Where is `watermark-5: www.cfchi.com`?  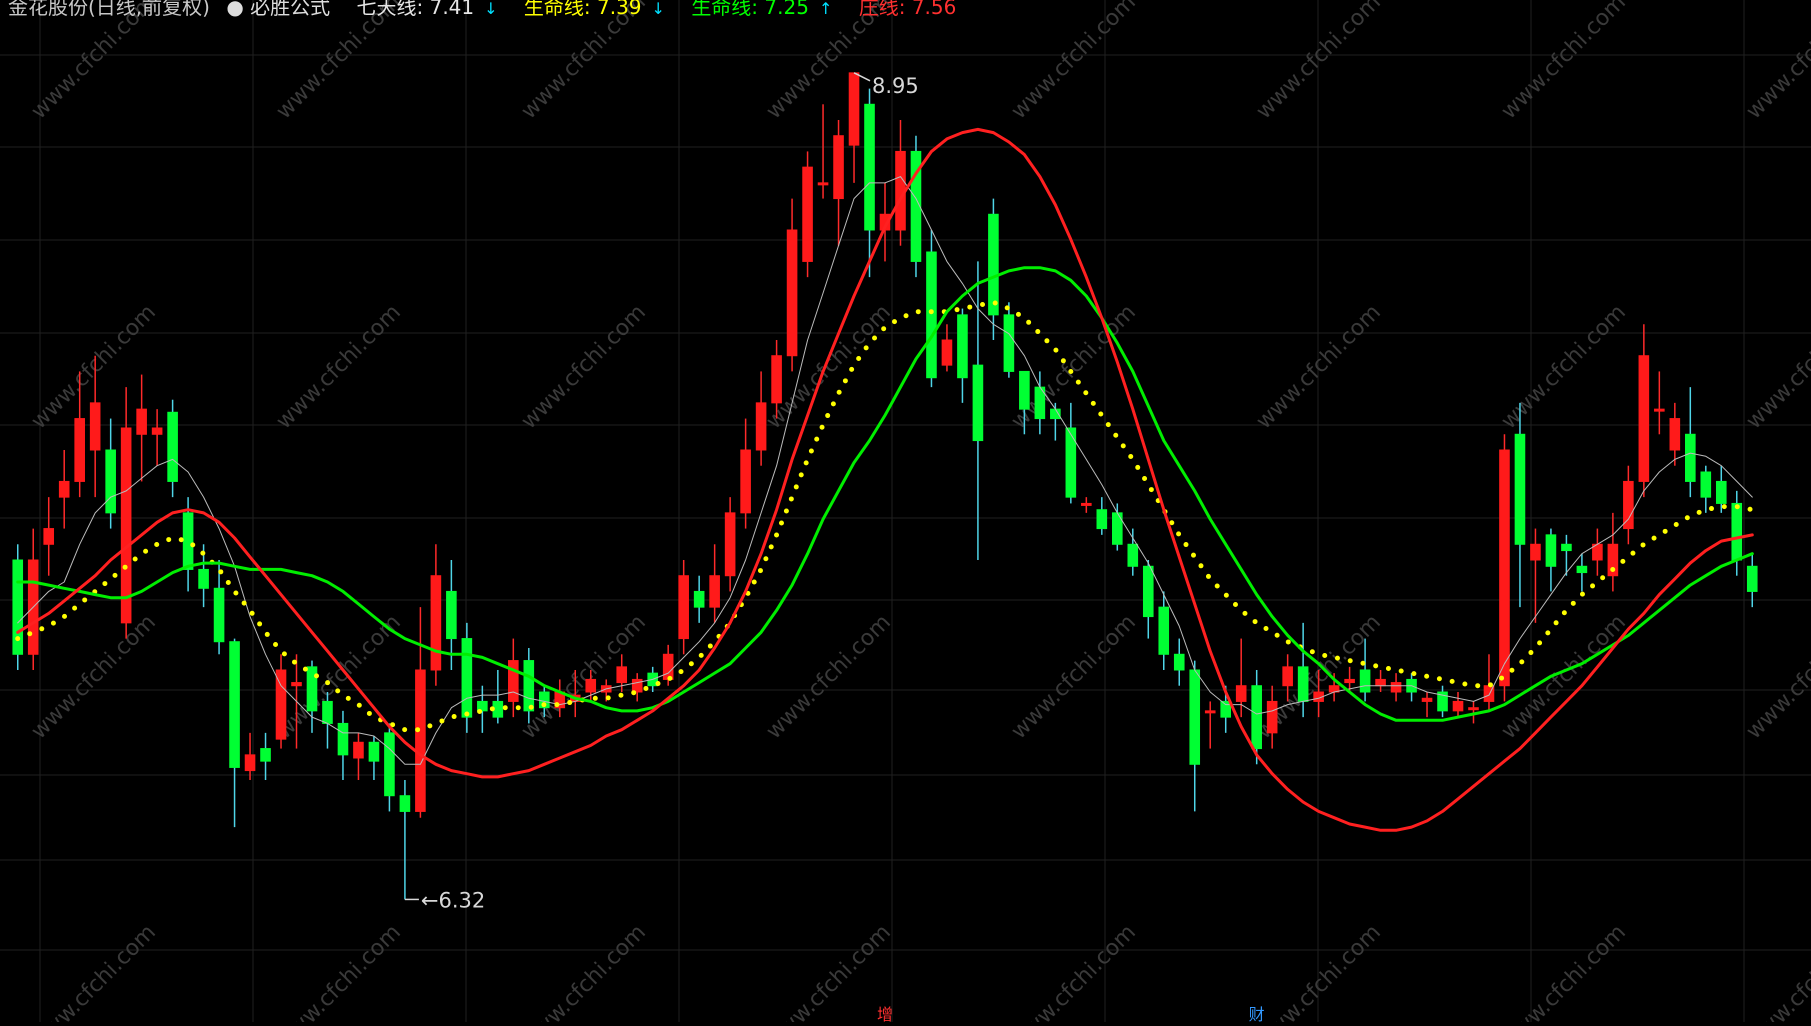
watermark-5: www.cfchi.com is located at coordinates (1319, 62).